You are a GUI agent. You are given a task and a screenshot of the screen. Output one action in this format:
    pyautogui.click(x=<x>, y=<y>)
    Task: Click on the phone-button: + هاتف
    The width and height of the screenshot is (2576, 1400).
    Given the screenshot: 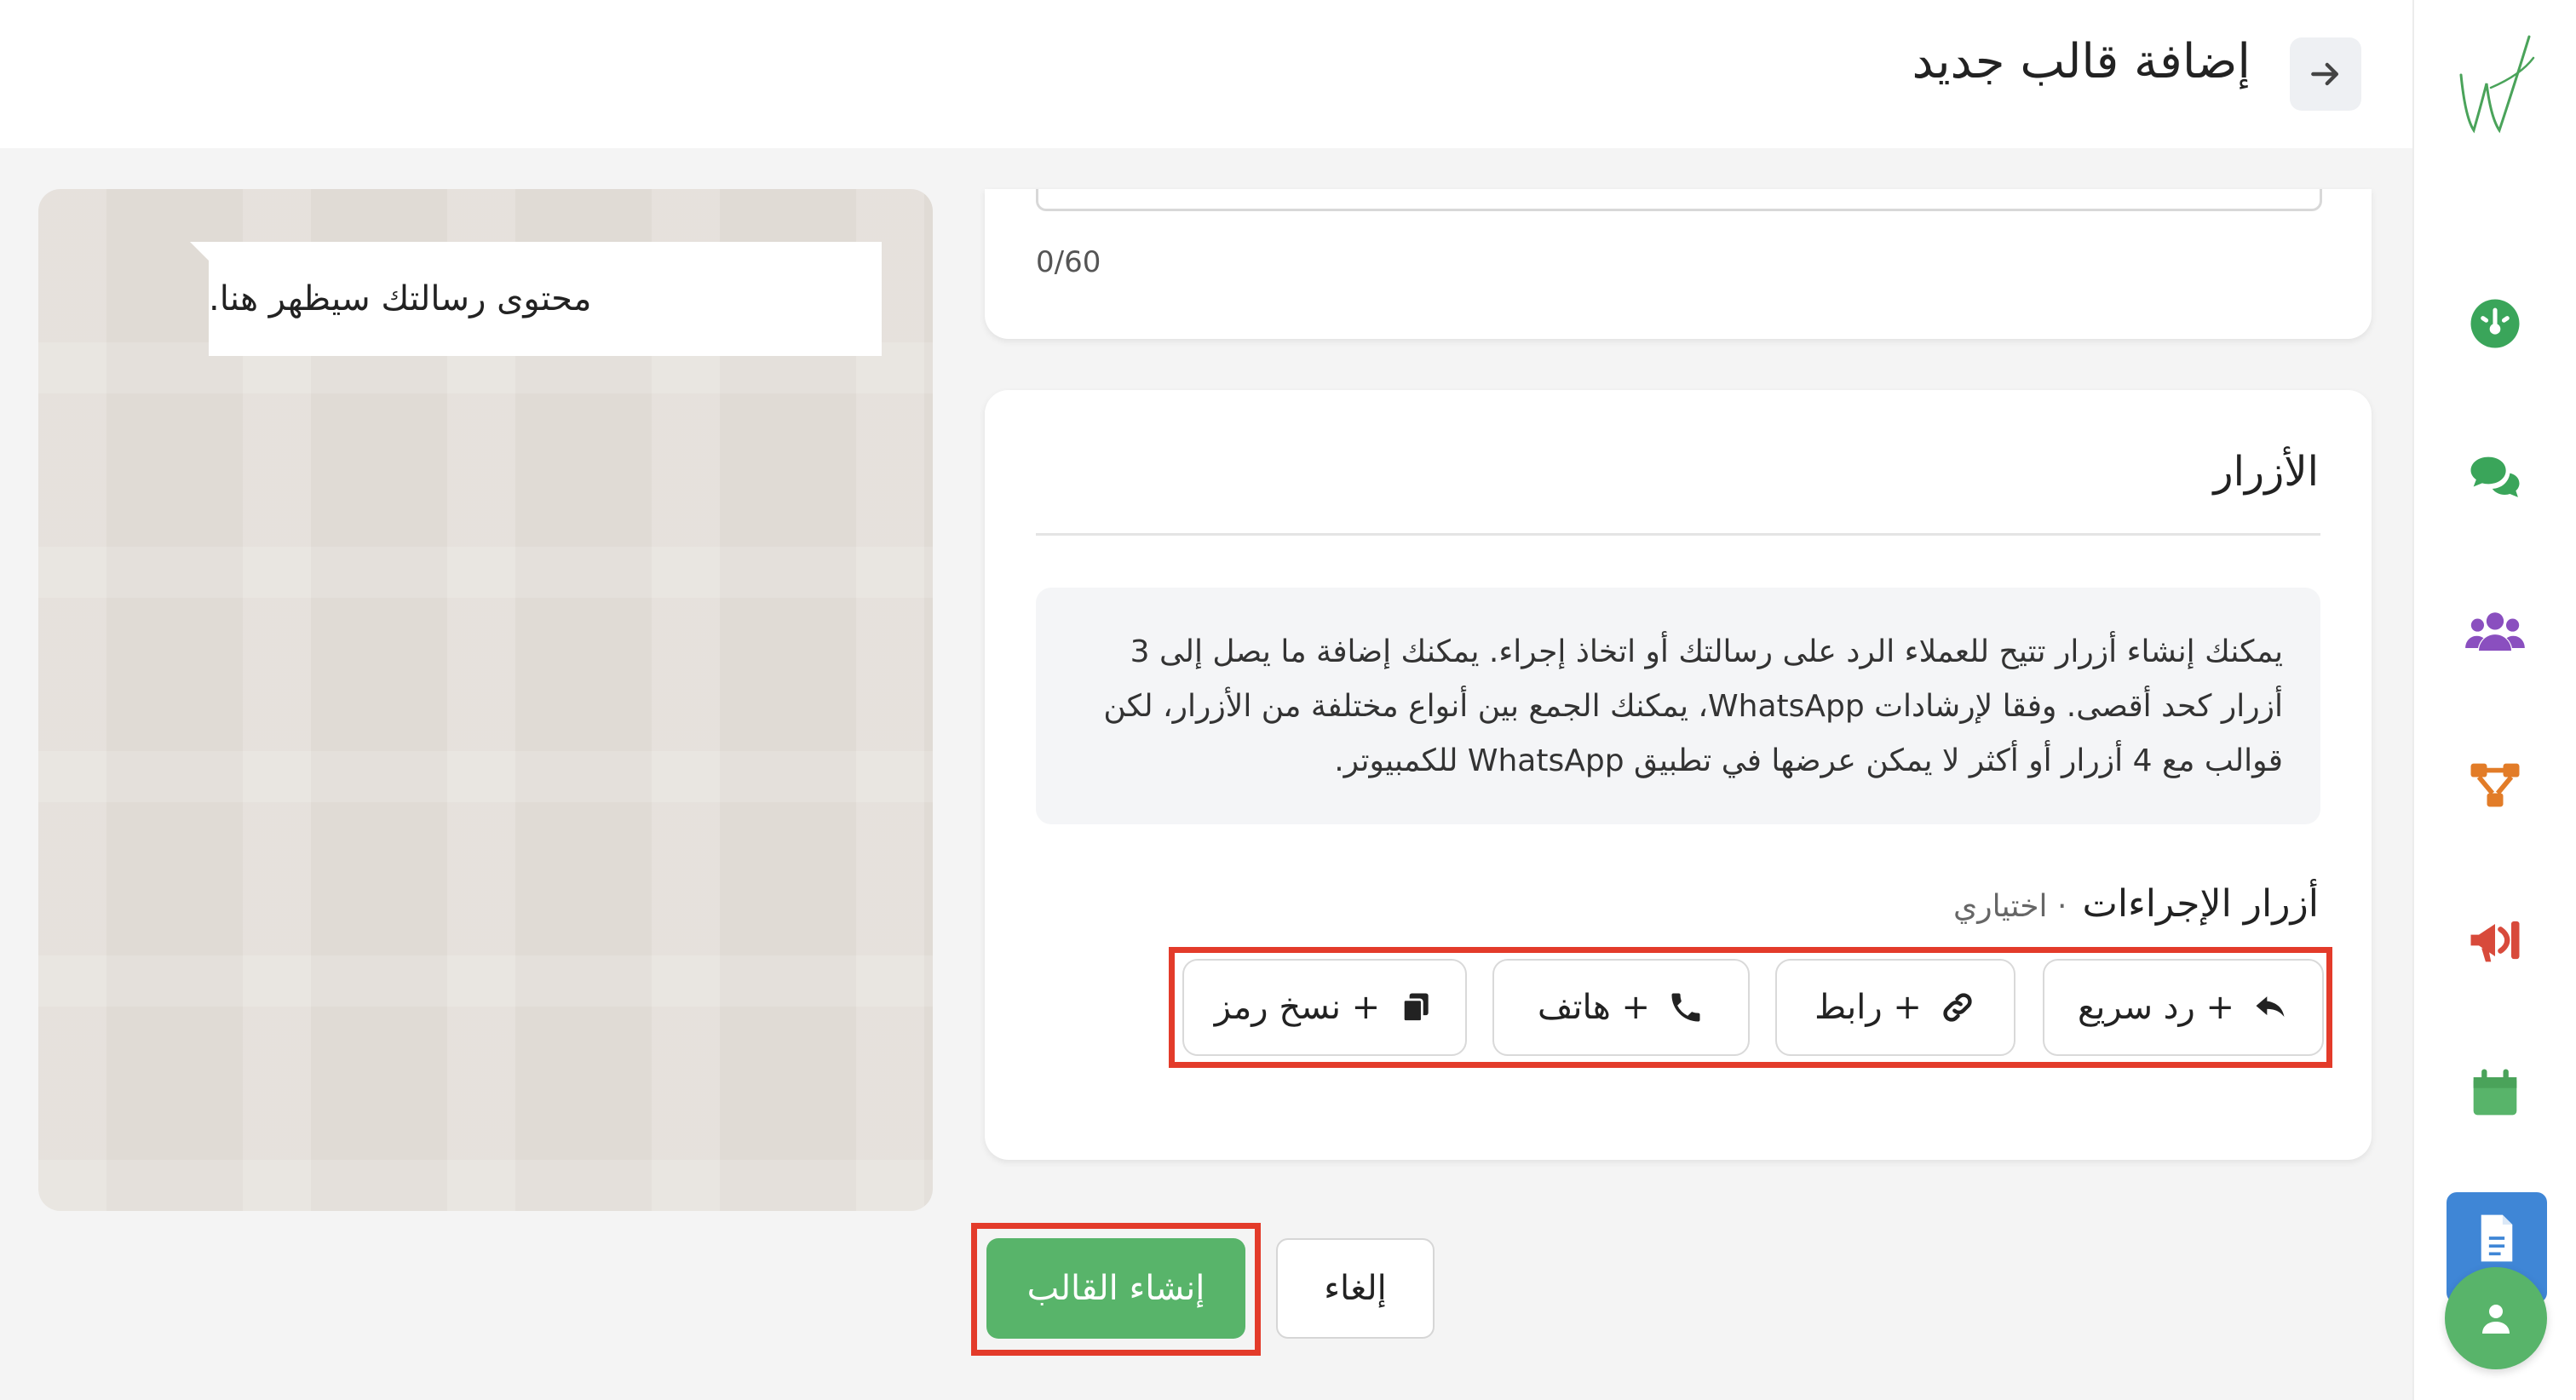 What is the action you would take?
    pyautogui.click(x=1621, y=1007)
    